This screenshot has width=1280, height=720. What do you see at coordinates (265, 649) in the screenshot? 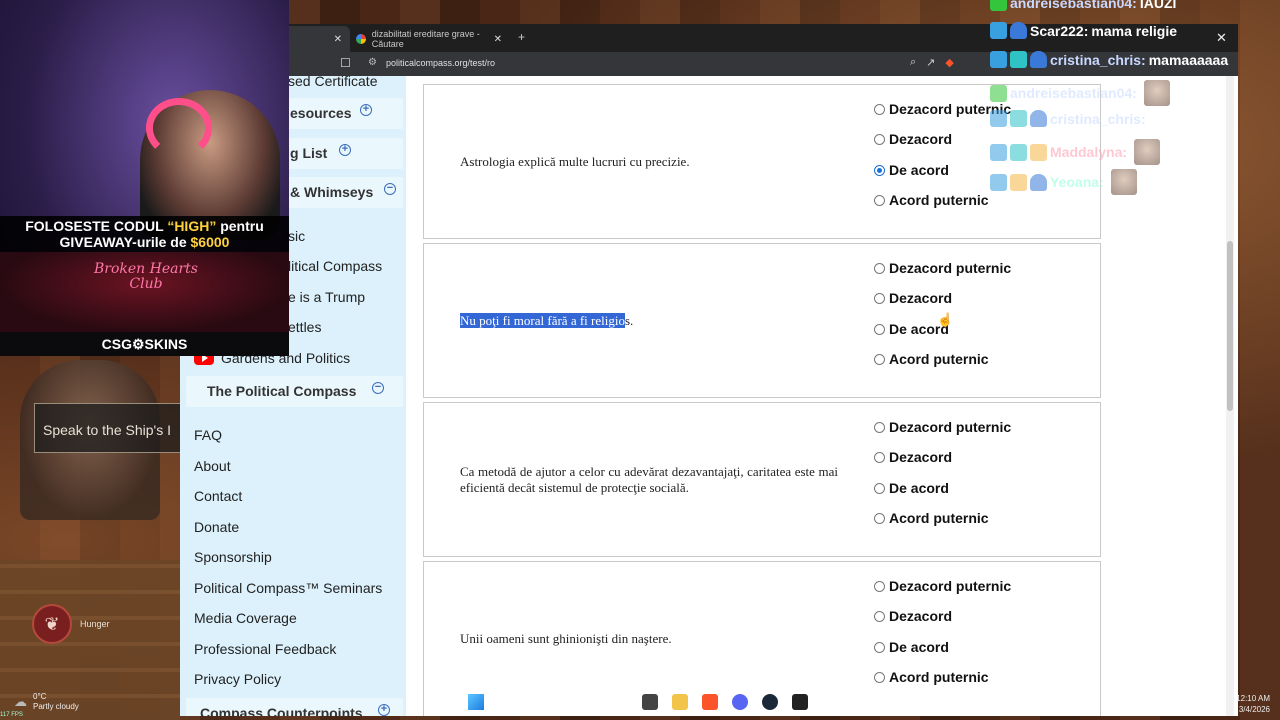
I see `sidebar-link-feedback: Professional Feedback` at bounding box center [265, 649].